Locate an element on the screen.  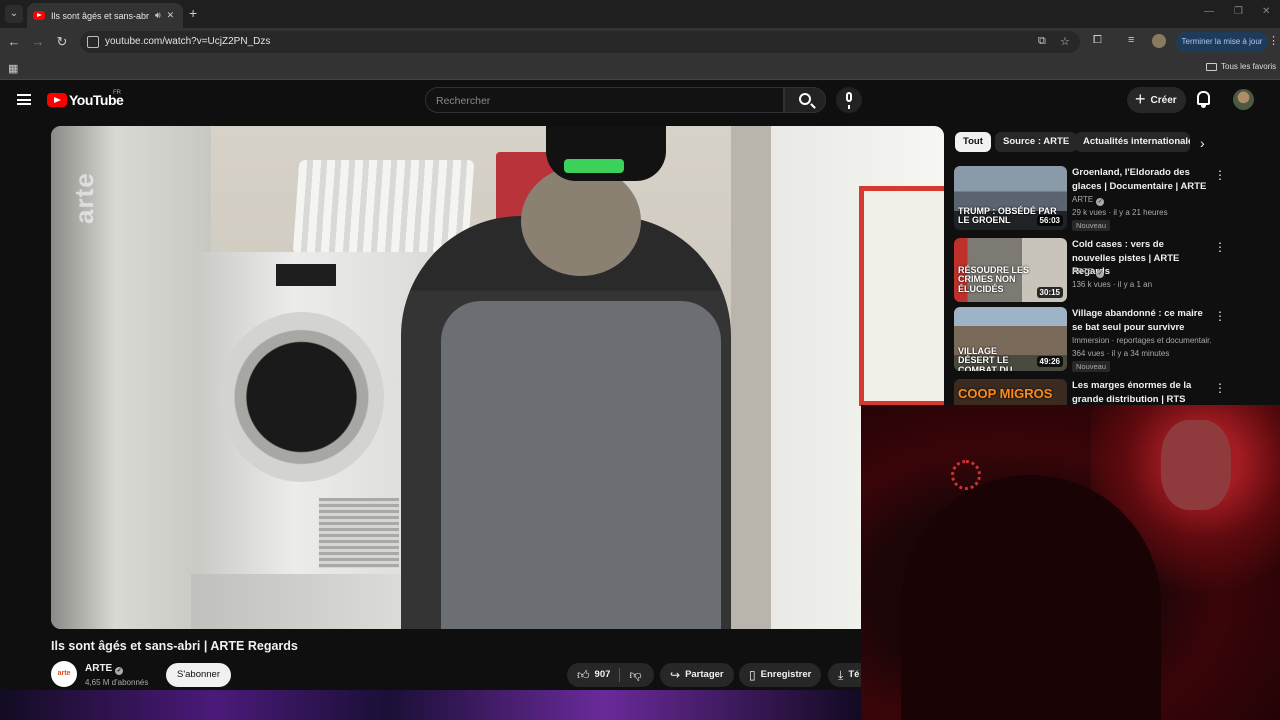
url-text: youtube.com/watch?v=UcjZ2PN_Dzs is located at coordinates (187, 41).